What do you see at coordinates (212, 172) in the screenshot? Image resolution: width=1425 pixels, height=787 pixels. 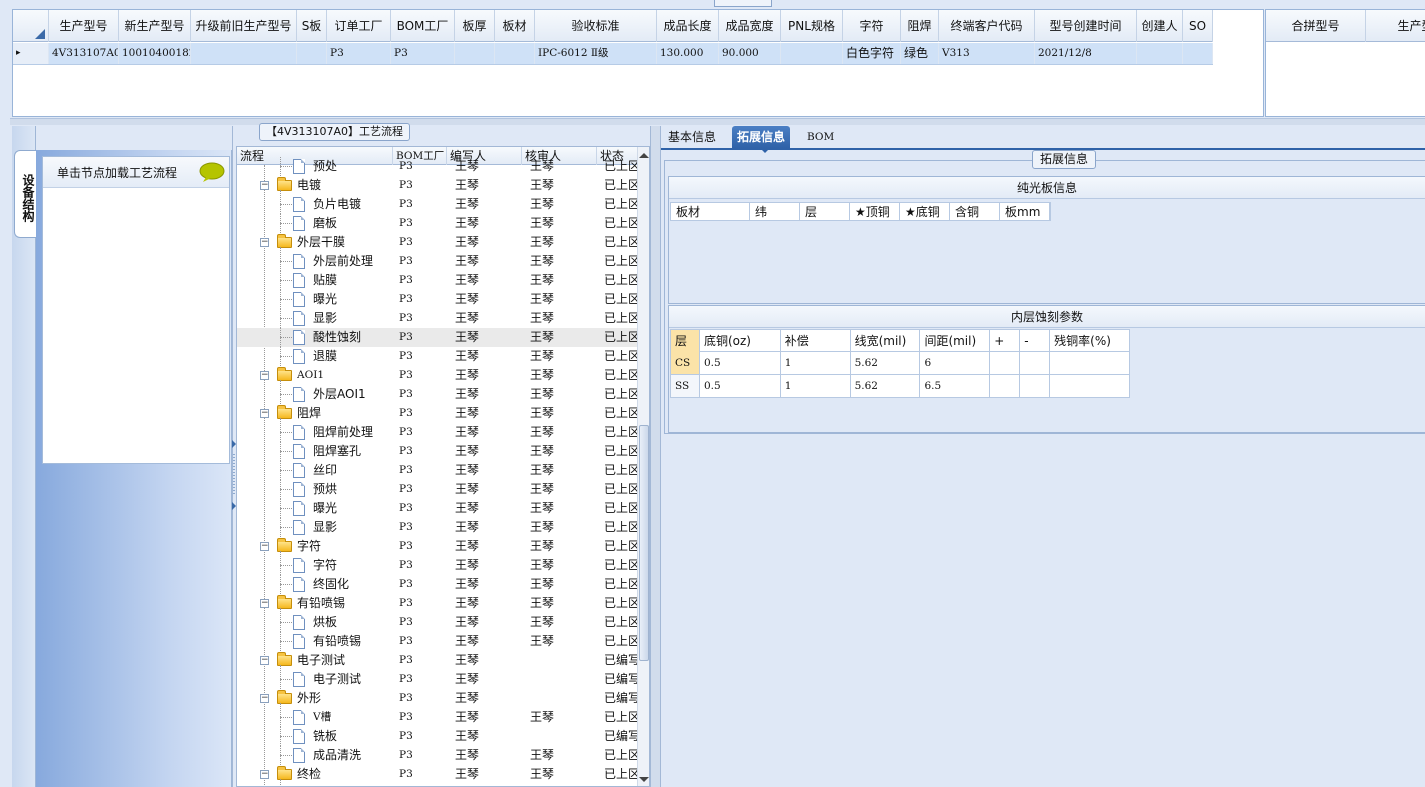 I see `speech-bubble-icon` at bounding box center [212, 172].